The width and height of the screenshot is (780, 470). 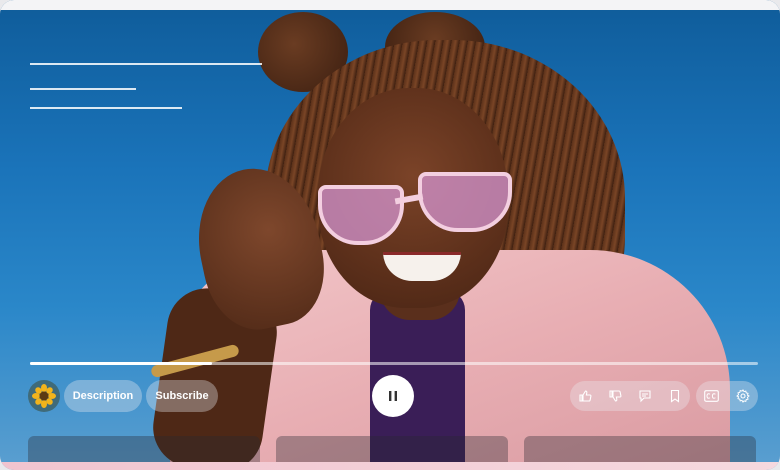 I want to click on channel-avatar, so click(x=44, y=396).